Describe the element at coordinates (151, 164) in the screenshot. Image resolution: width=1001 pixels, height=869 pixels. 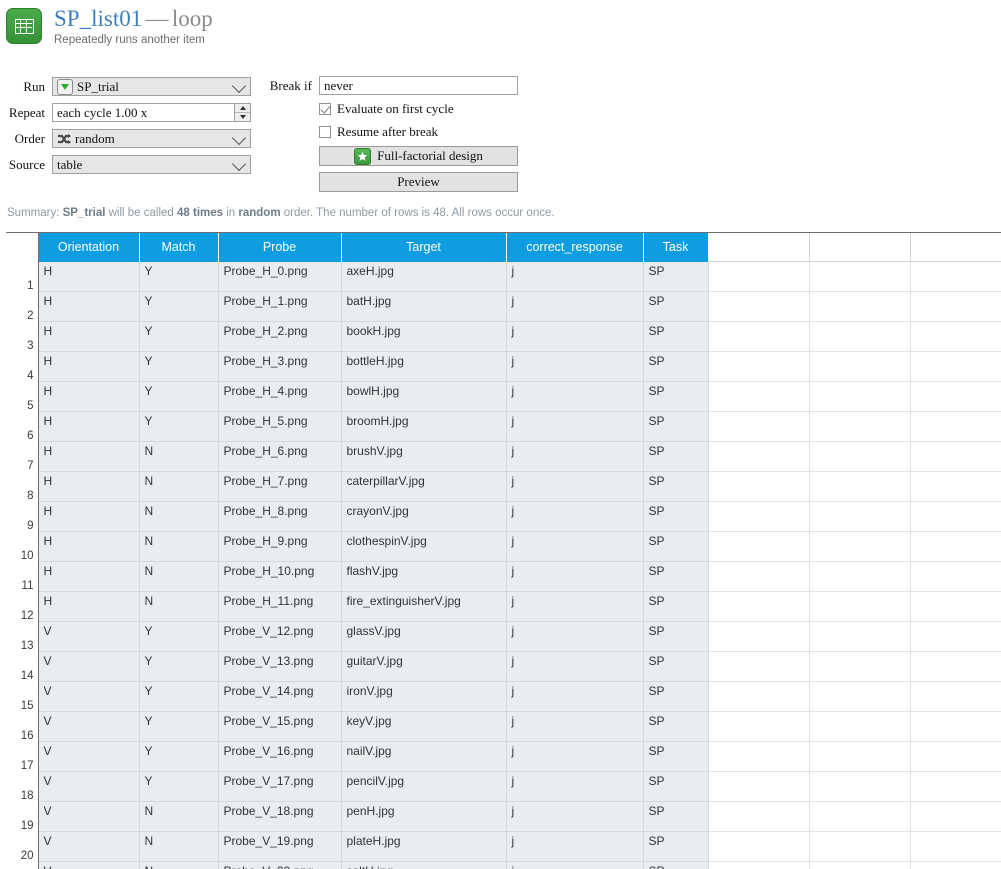
I see `source-dropdown: table` at that location.